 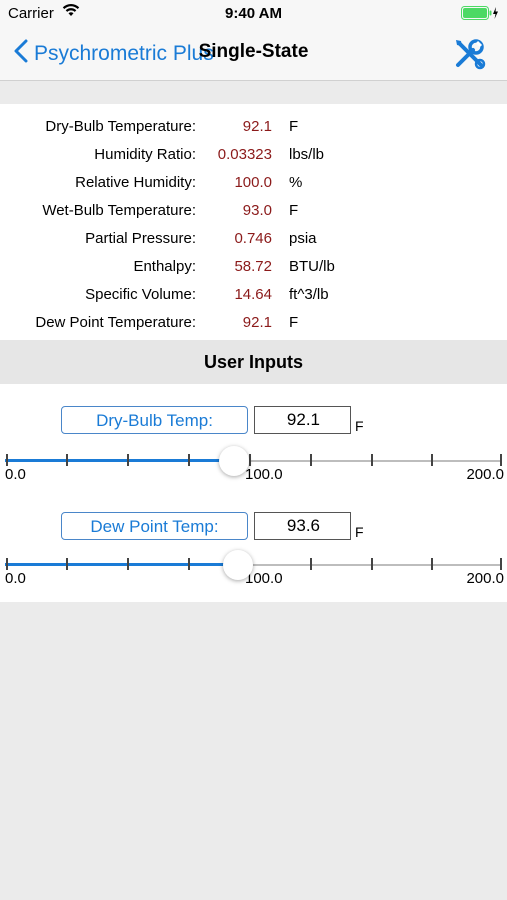 I want to click on property-label: Wet-Bulb Temperature:, so click(x=119, y=210).